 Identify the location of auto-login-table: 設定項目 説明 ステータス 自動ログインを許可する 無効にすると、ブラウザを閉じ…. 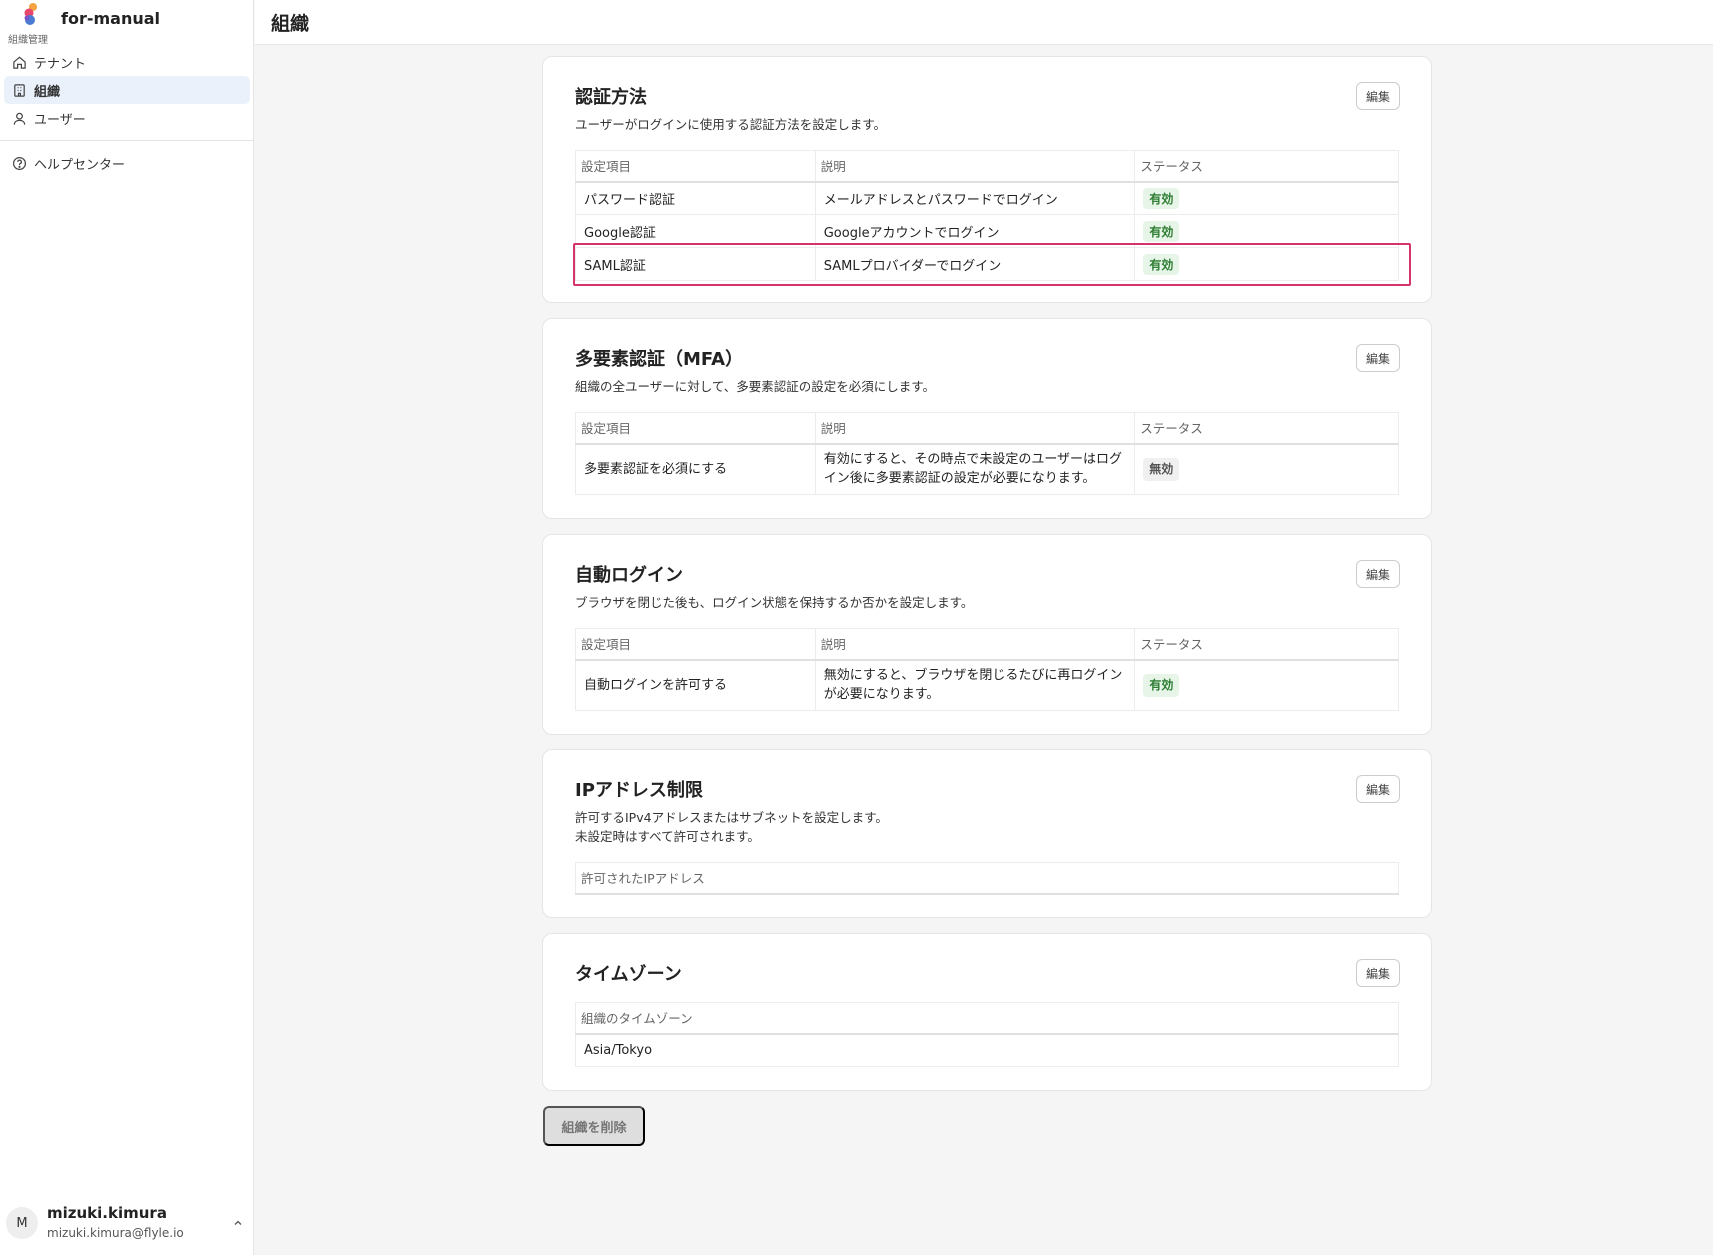
(987, 669).